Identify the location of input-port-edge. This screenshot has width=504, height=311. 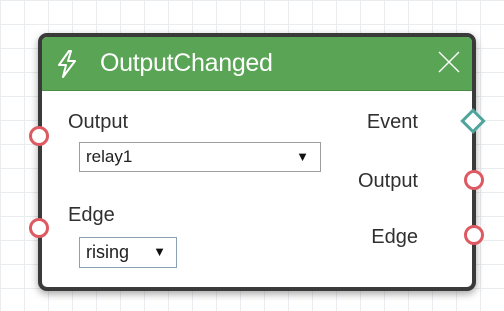
(39, 228).